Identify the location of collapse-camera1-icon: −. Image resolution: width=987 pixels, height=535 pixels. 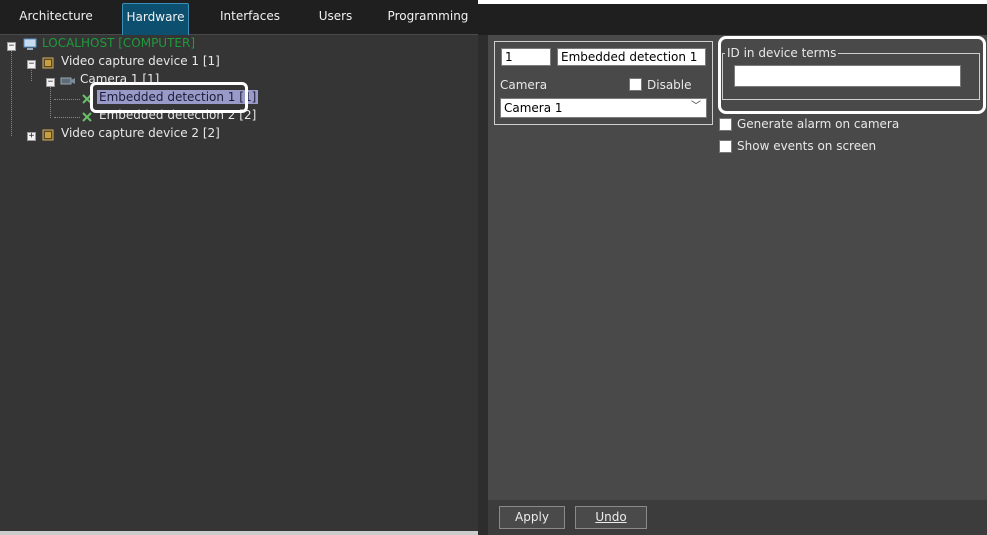
(50, 82).